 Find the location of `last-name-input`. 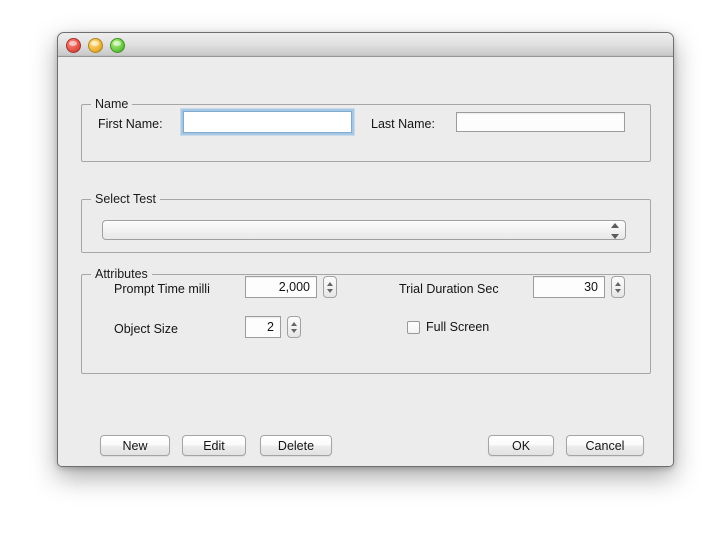

last-name-input is located at coordinates (540, 122).